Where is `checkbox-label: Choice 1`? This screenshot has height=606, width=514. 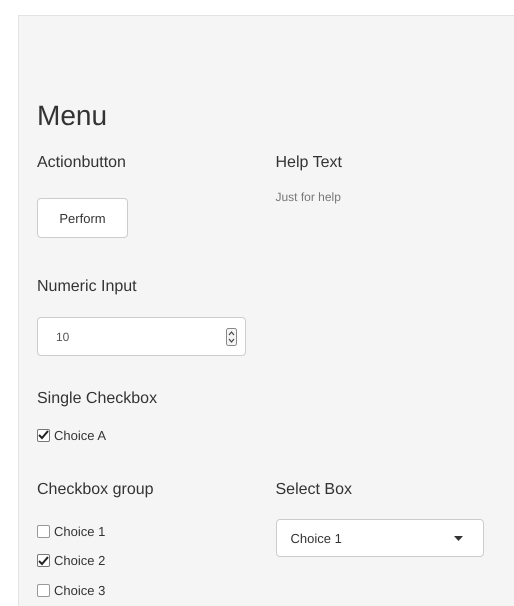
checkbox-label: Choice 1 is located at coordinates (80, 531).